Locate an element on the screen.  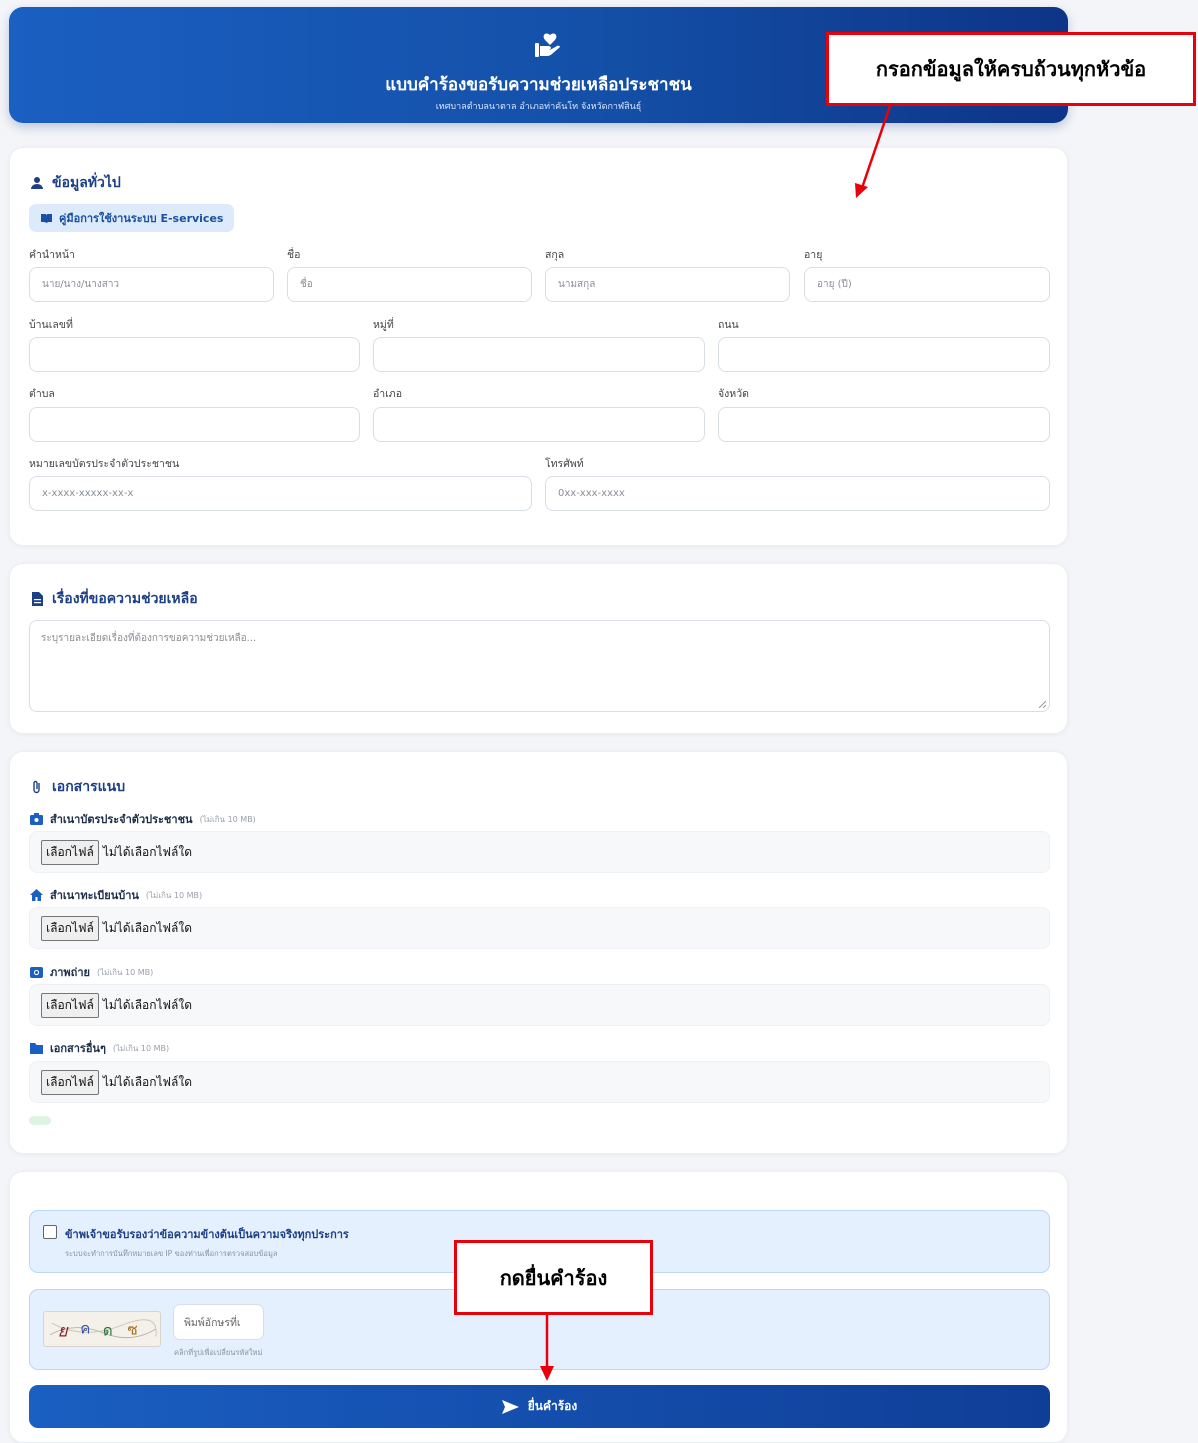
province-label: จังหวัด is located at coordinates (733, 394).